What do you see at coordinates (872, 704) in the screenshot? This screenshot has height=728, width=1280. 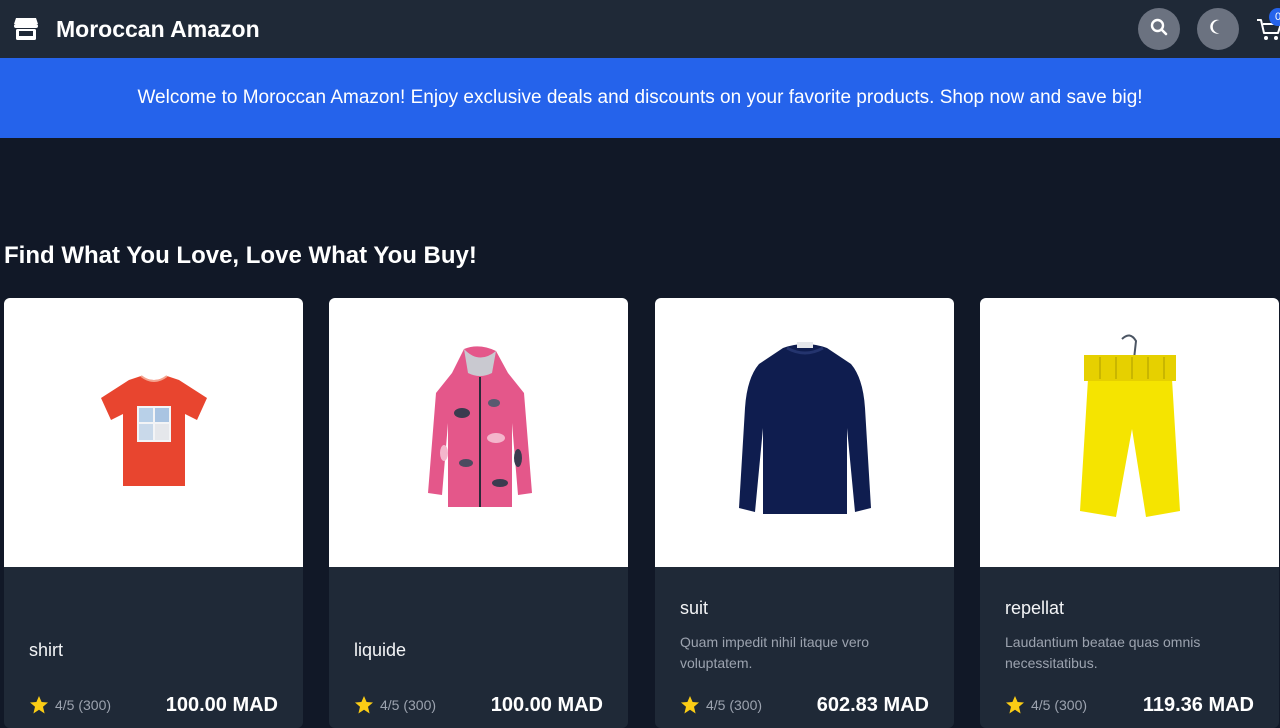 I see `product-price: 602.83 MAD` at bounding box center [872, 704].